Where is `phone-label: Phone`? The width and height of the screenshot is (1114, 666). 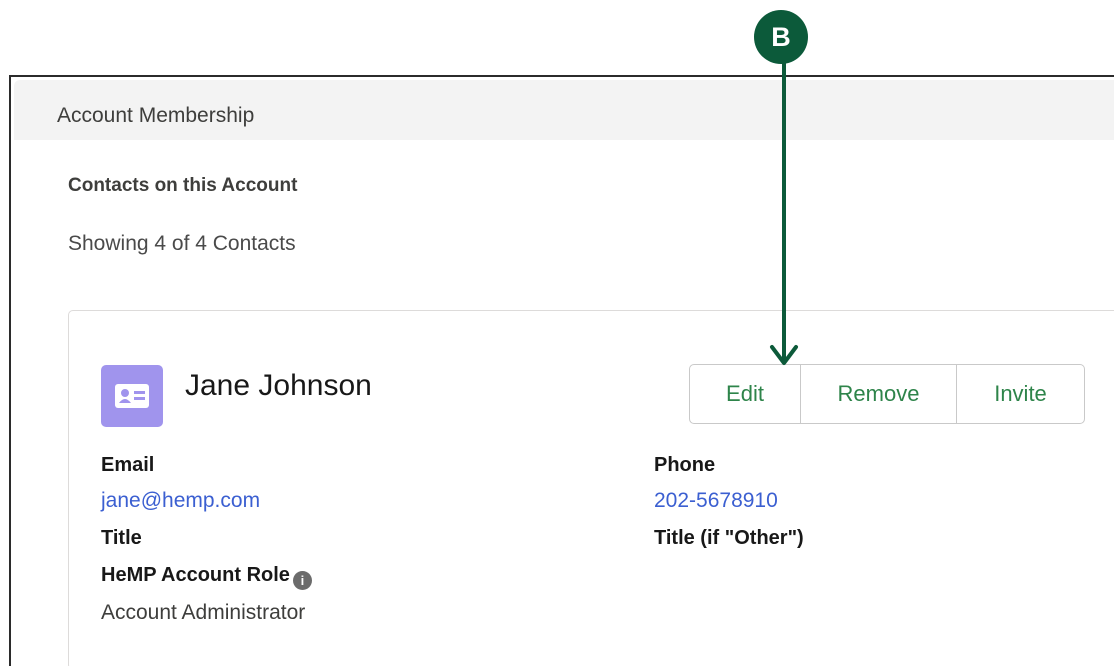
phone-label: Phone is located at coordinates (685, 465).